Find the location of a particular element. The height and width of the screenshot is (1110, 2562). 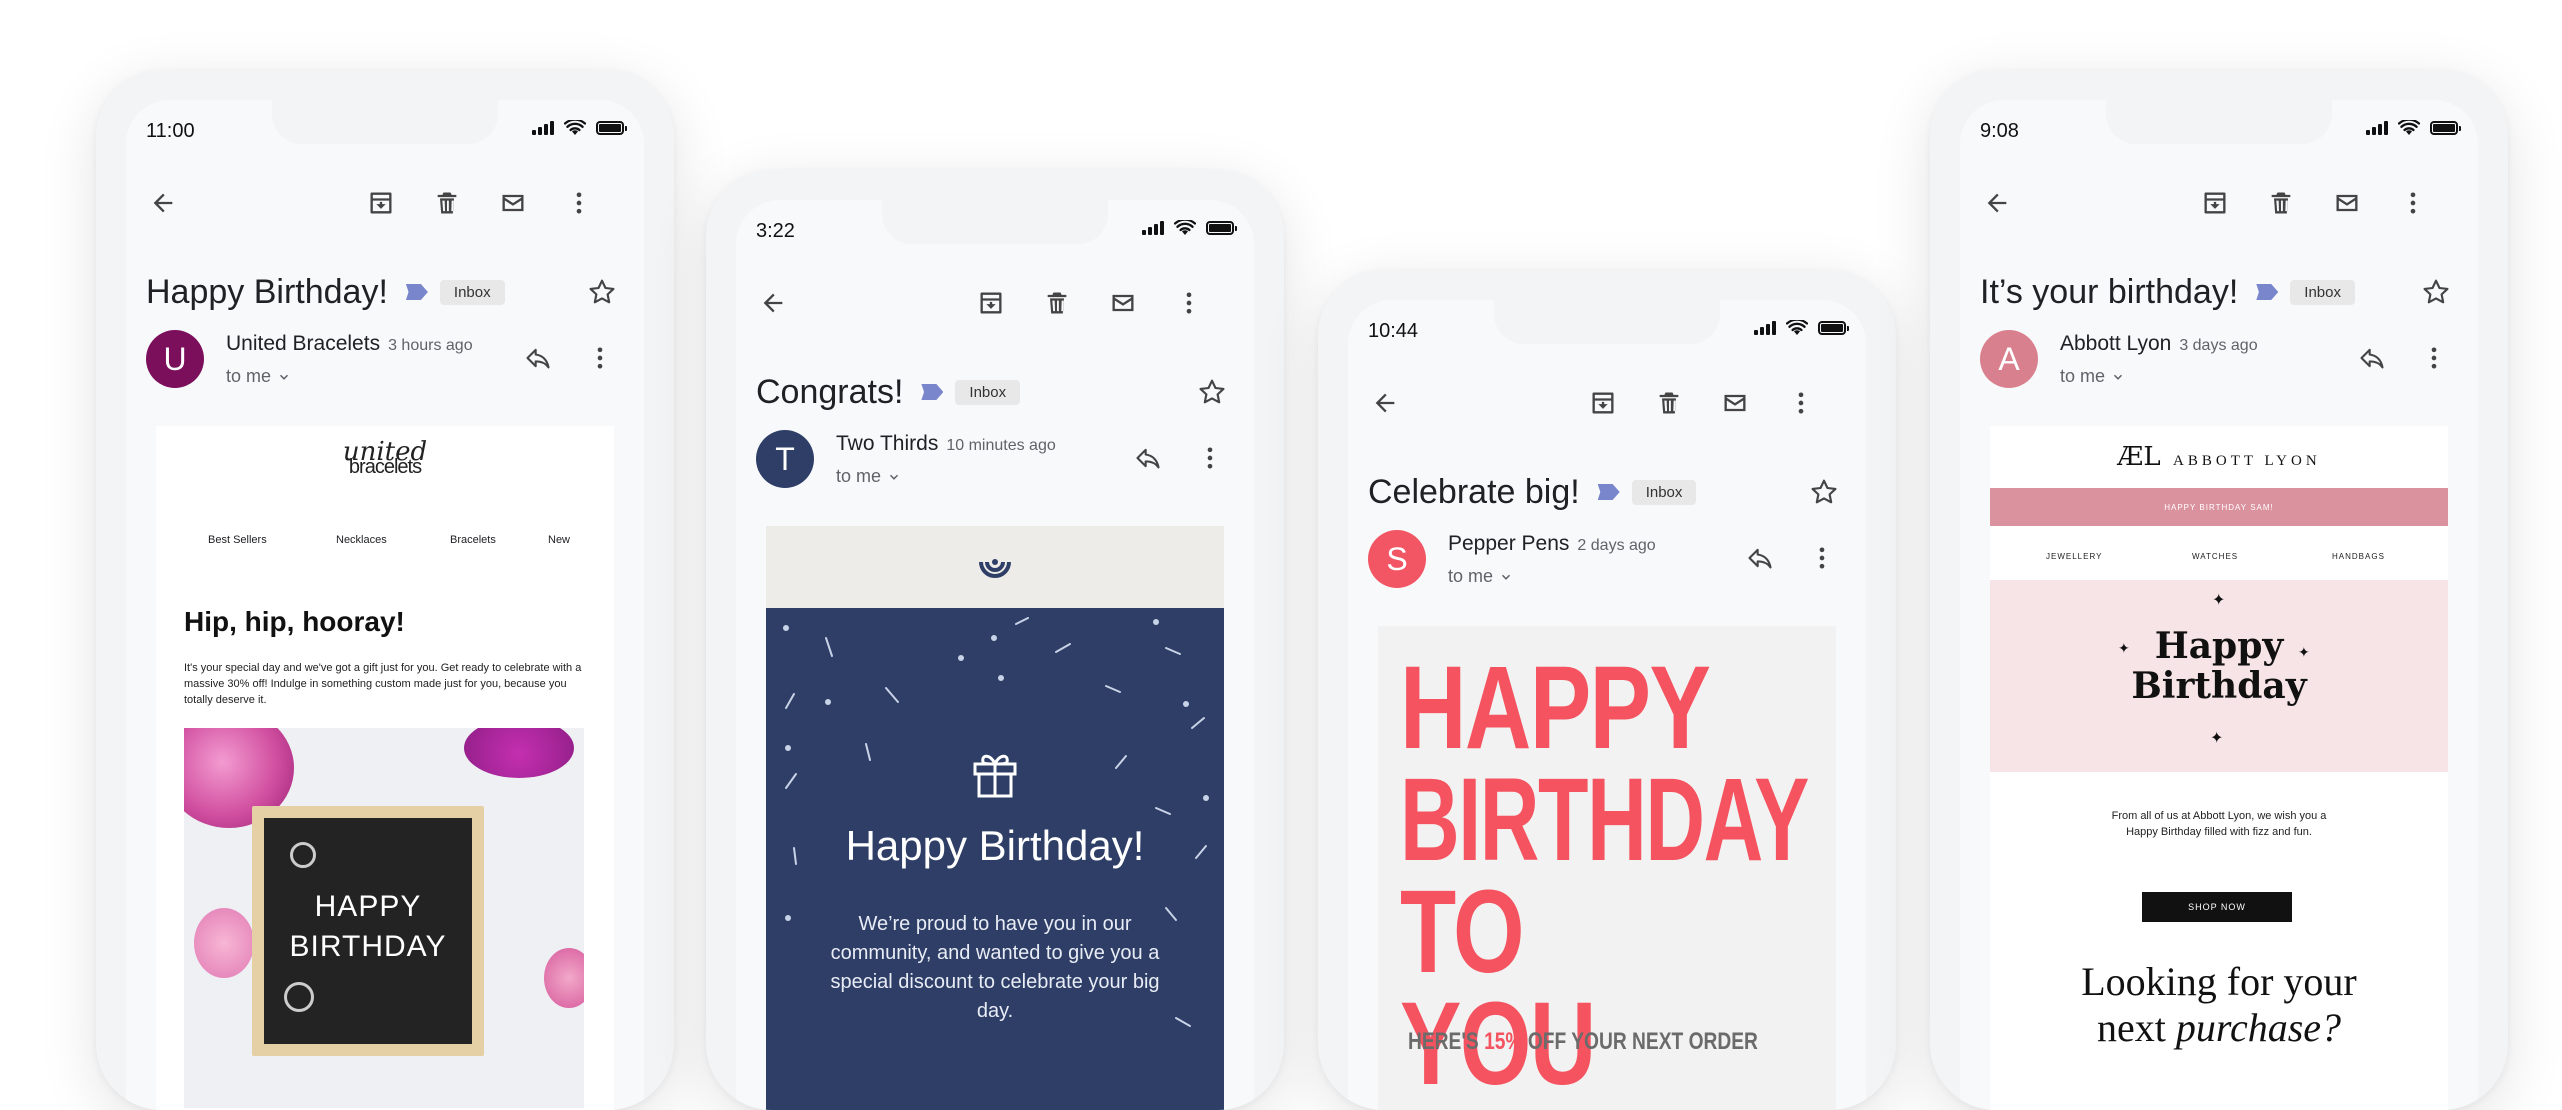

email-subject: Congrats! is located at coordinates (830, 391).